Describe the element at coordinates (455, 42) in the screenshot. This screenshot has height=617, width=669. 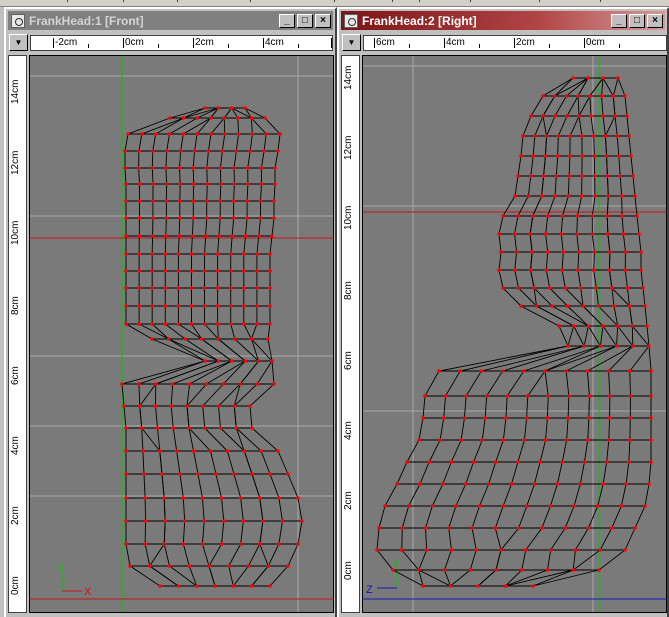
I see `ruler-label: 4cm` at that location.